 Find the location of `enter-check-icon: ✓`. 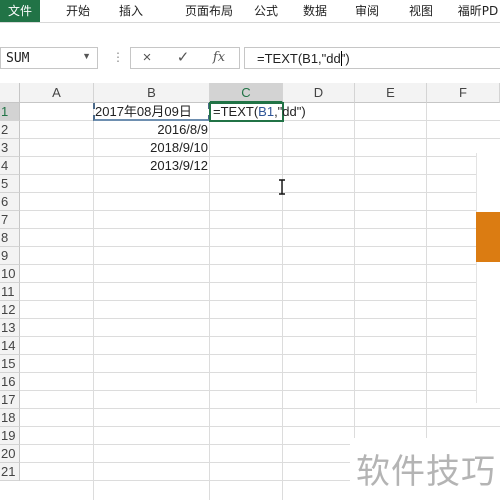

enter-check-icon: ✓ is located at coordinates (183, 58).